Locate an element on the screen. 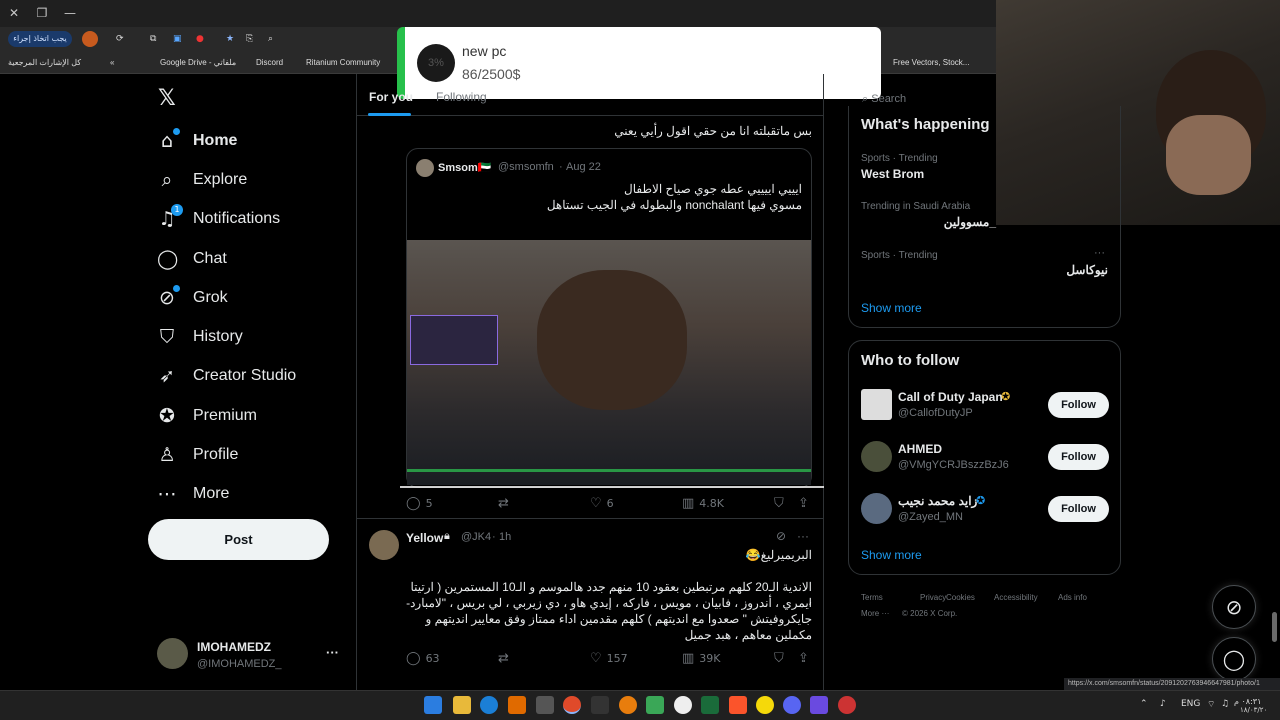  nav-creator-studio: ➶ Creator Studio is located at coordinates (226, 376).